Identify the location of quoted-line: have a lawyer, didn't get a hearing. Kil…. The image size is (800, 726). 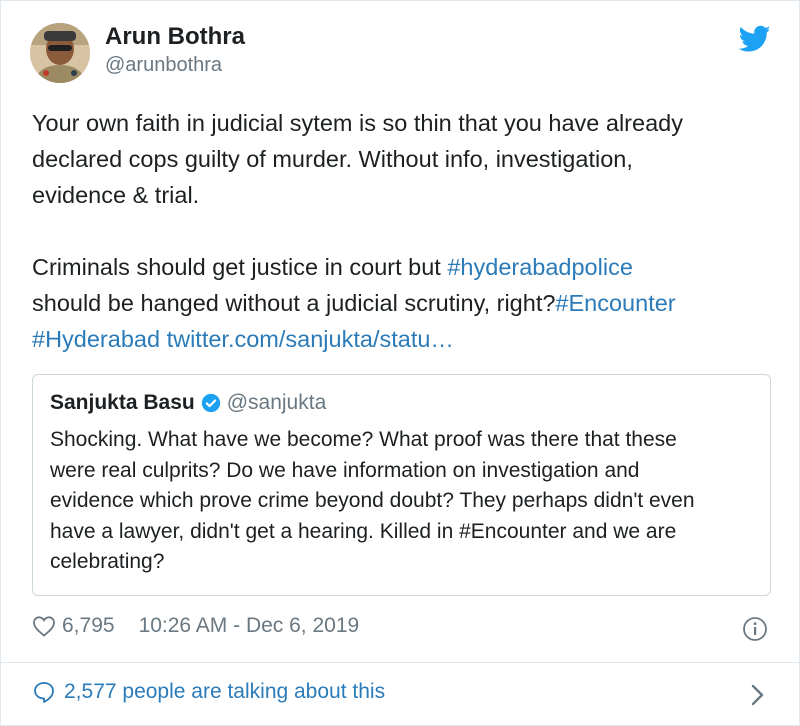
(363, 531).